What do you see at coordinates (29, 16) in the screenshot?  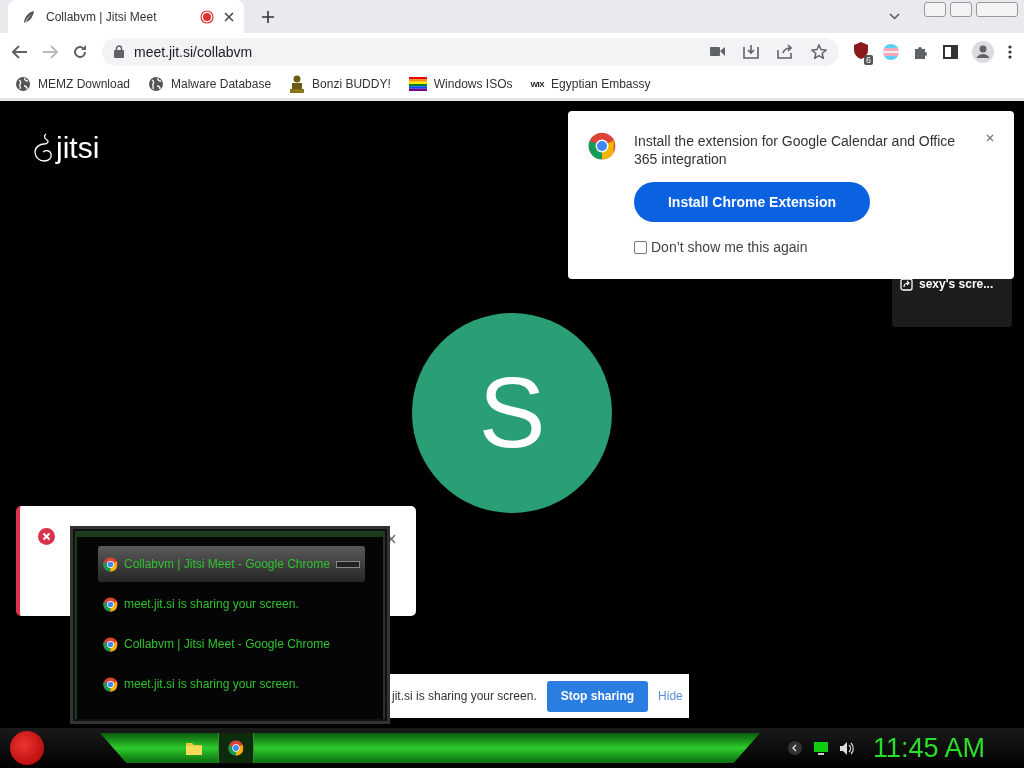 I see `feather-icon` at bounding box center [29, 16].